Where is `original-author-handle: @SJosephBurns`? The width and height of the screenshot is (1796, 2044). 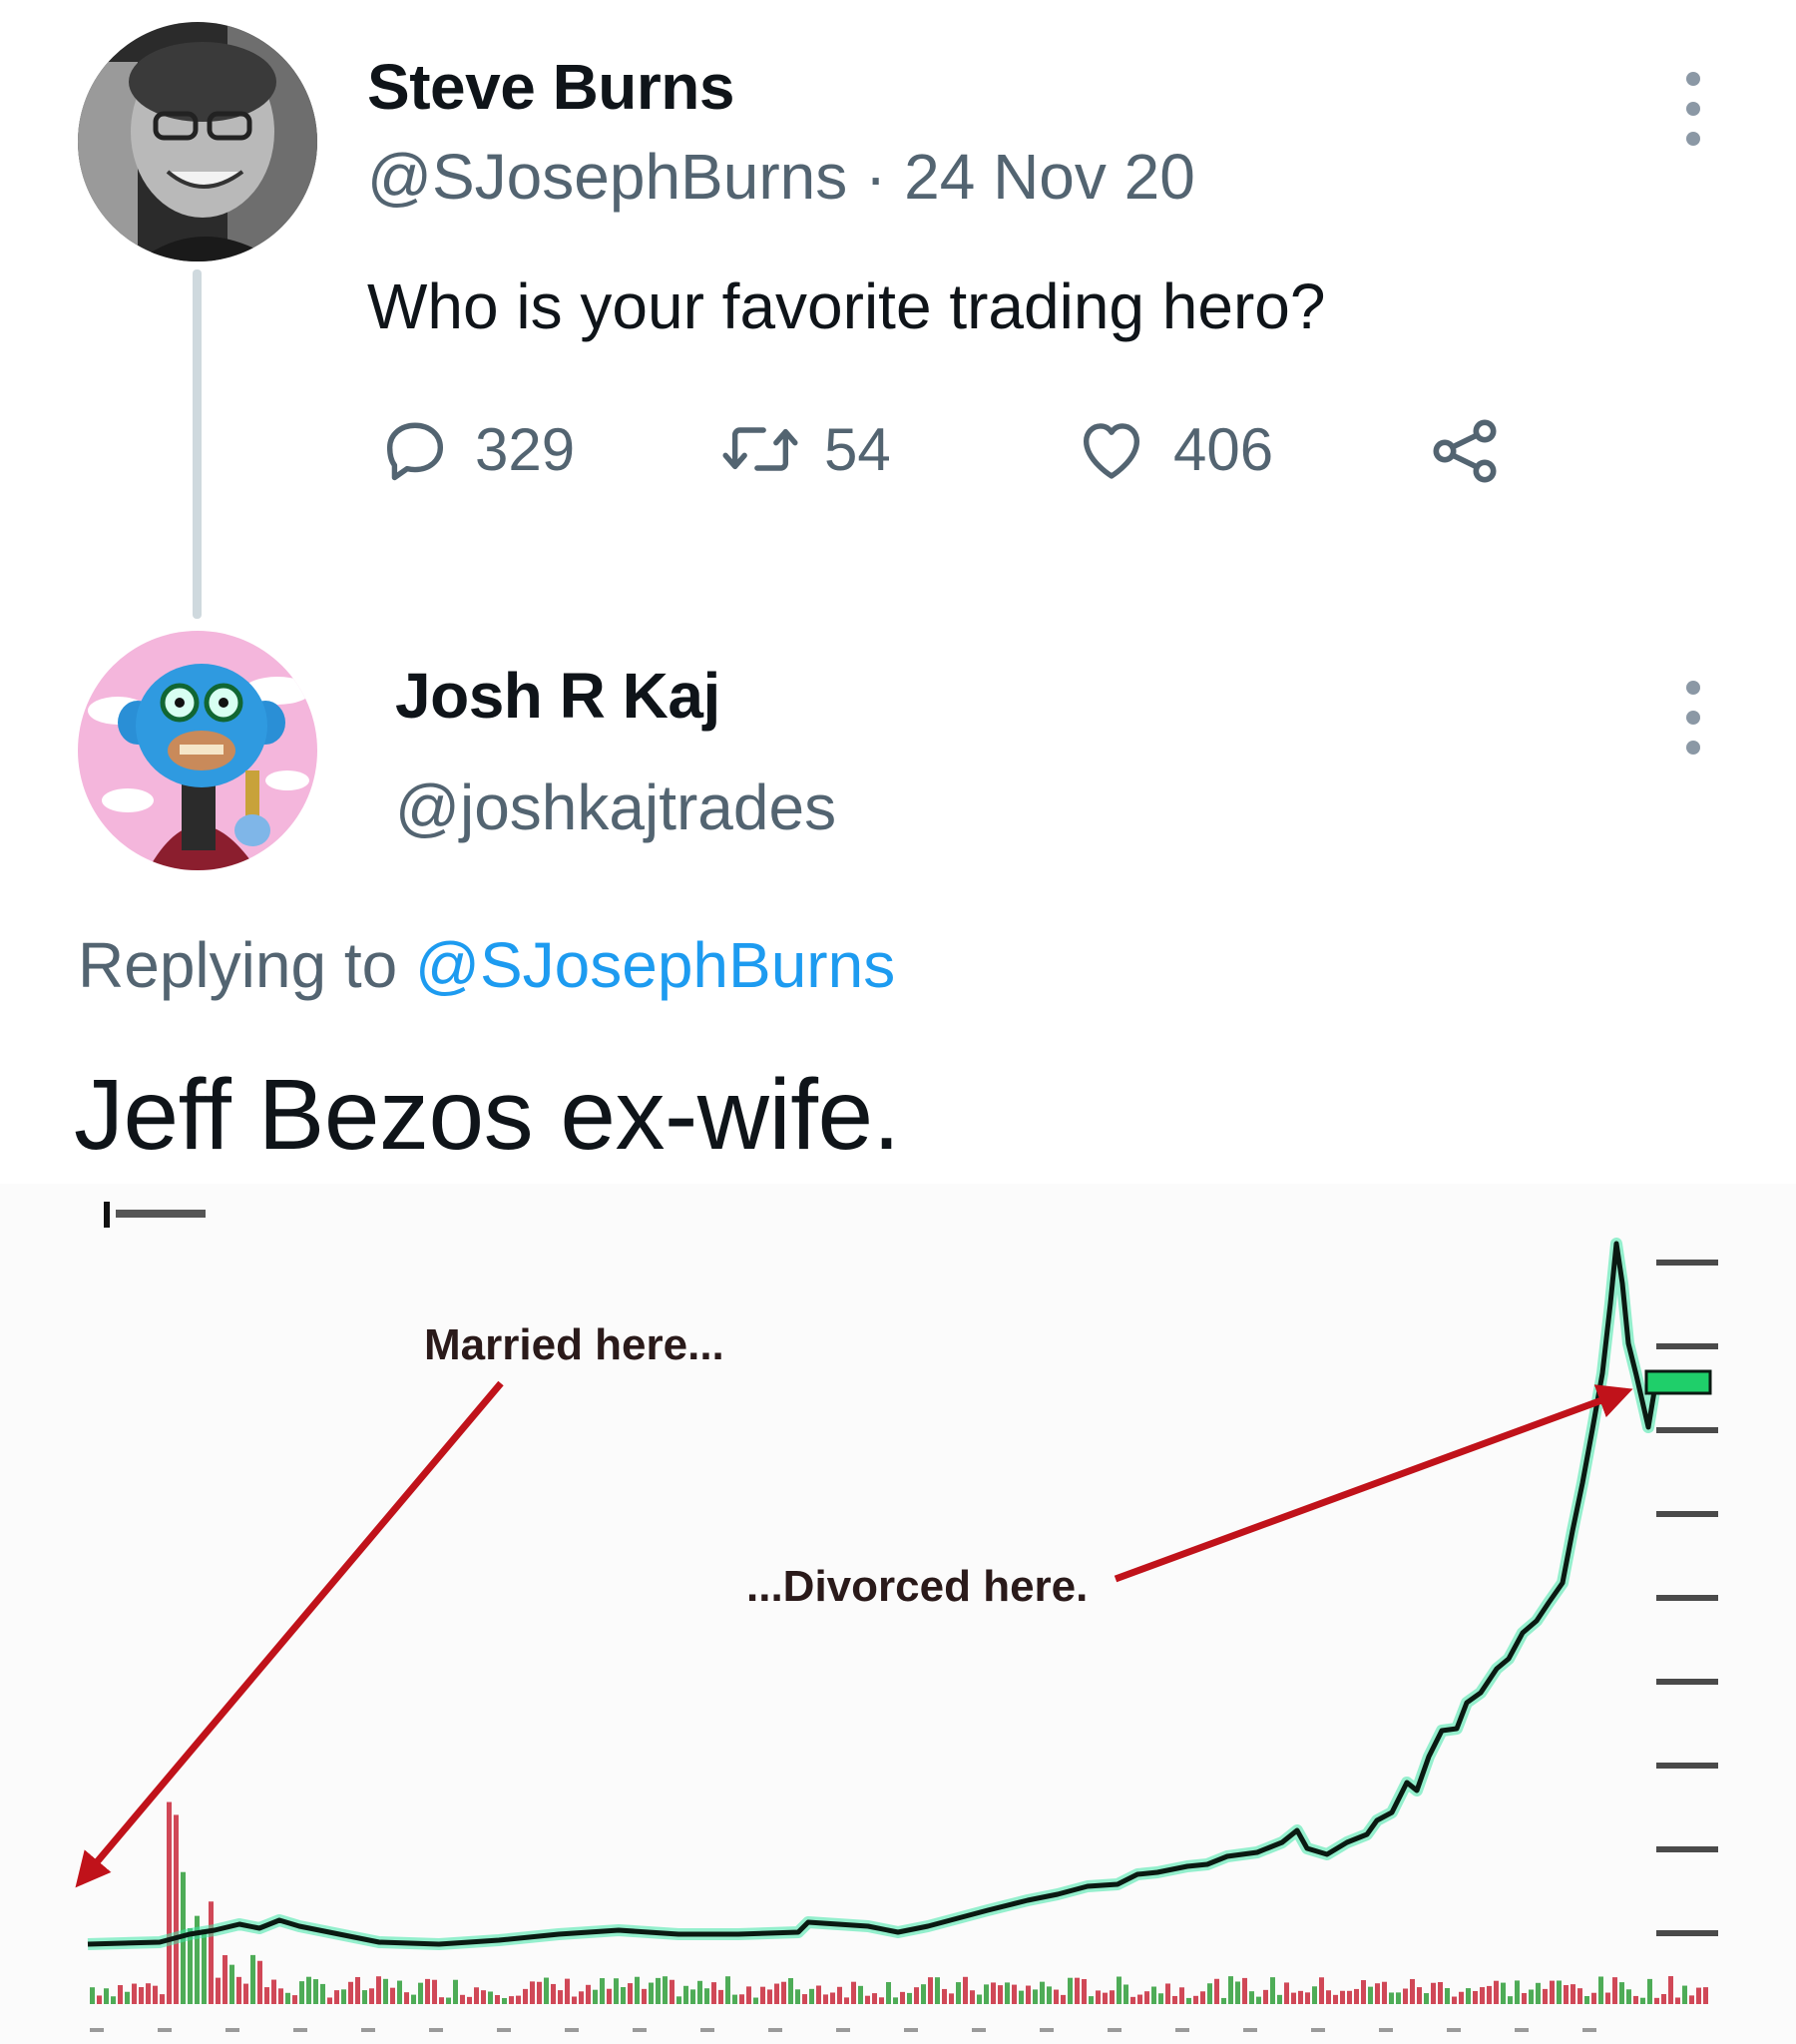 original-author-handle: @SJosephBurns is located at coordinates (607, 177).